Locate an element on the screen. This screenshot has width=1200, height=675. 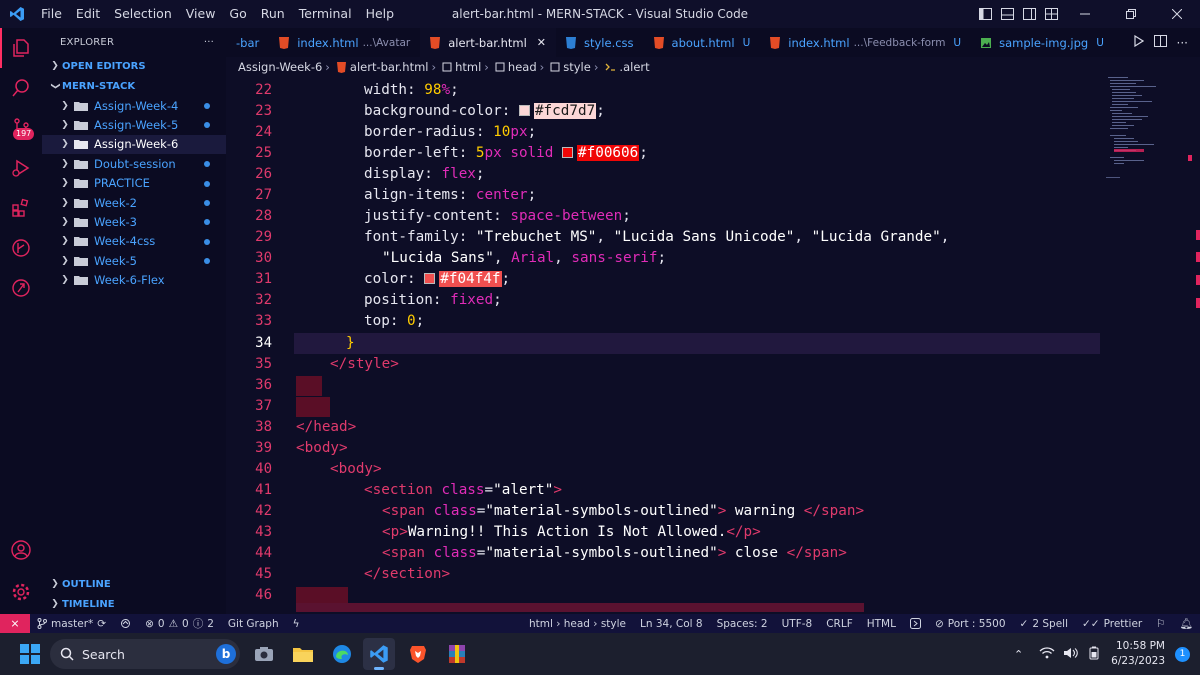
line-endings: CRLF is located at coordinates (839, 624).